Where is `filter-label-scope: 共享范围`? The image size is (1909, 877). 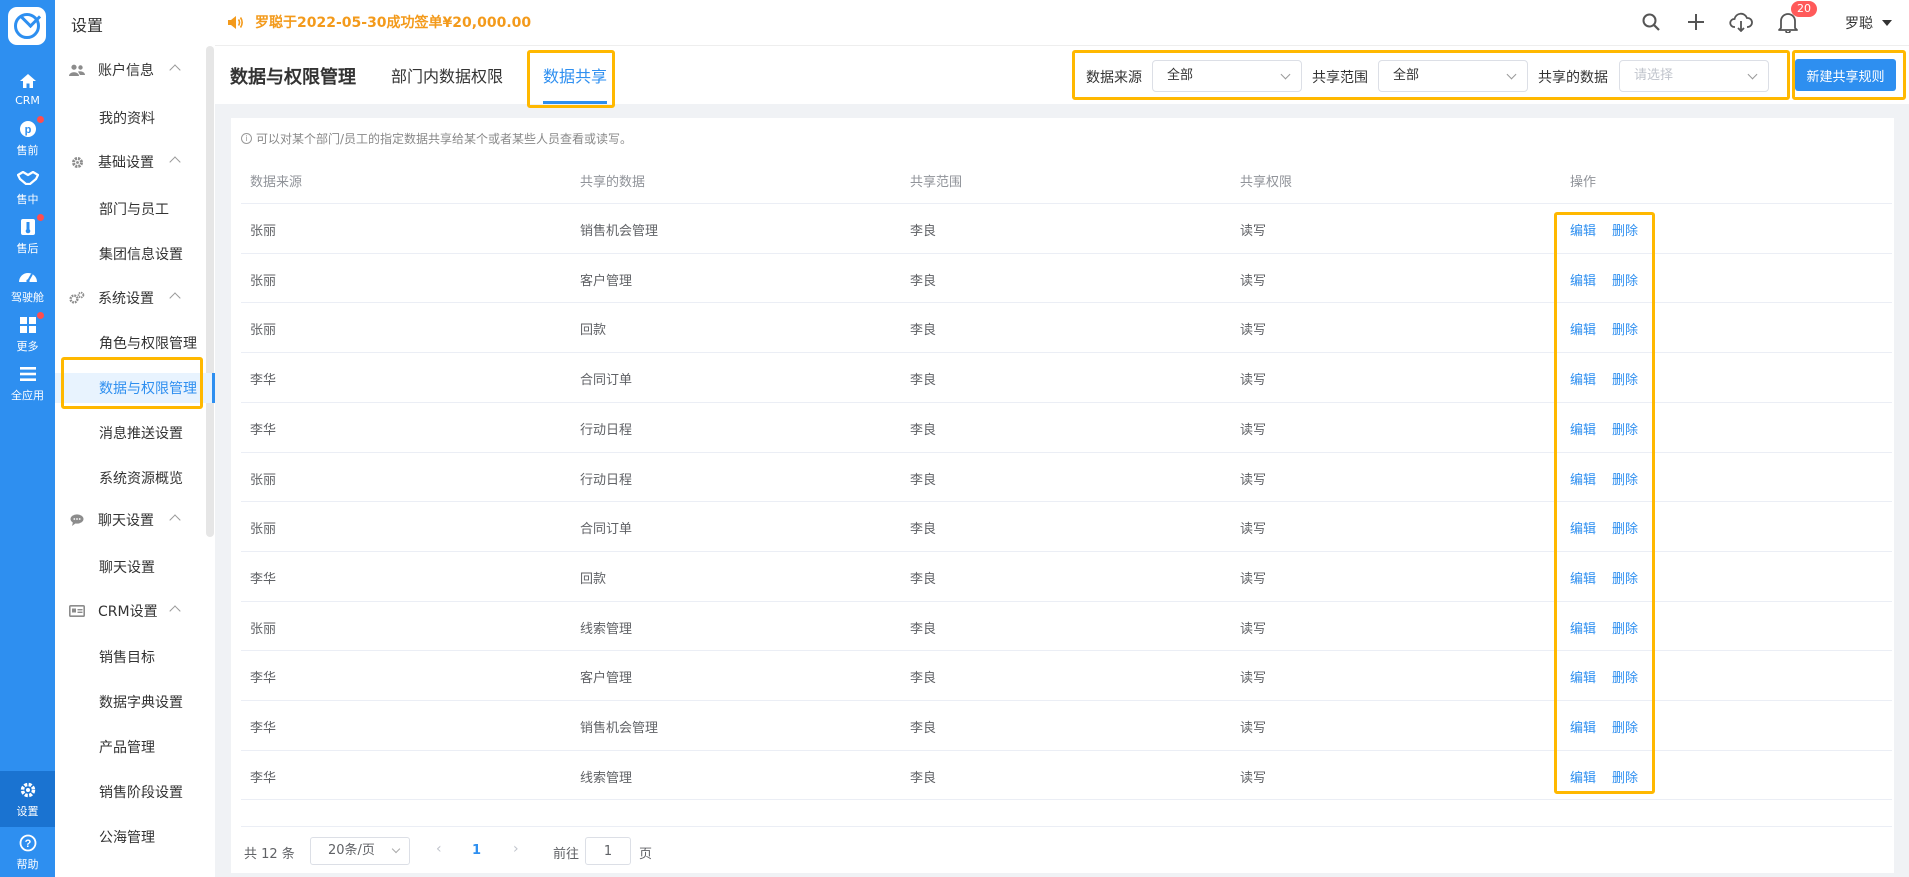 filter-label-scope: 共享范围 is located at coordinates (1340, 78).